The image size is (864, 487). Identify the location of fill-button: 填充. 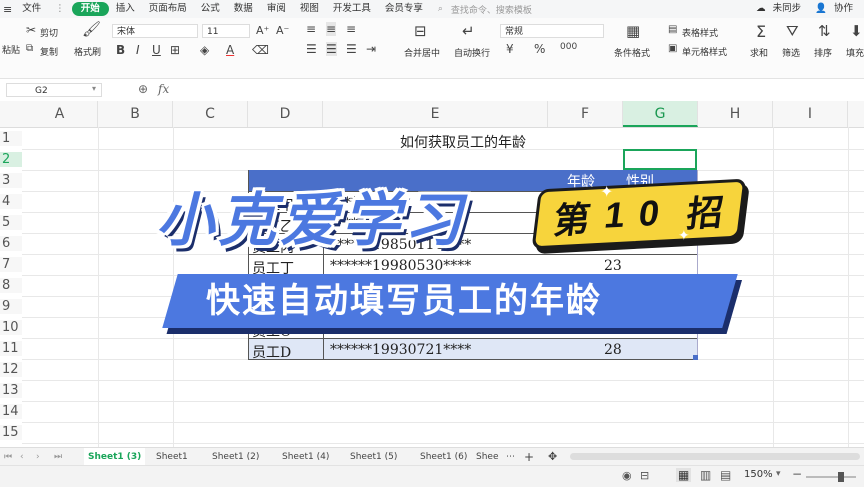
(855, 52).